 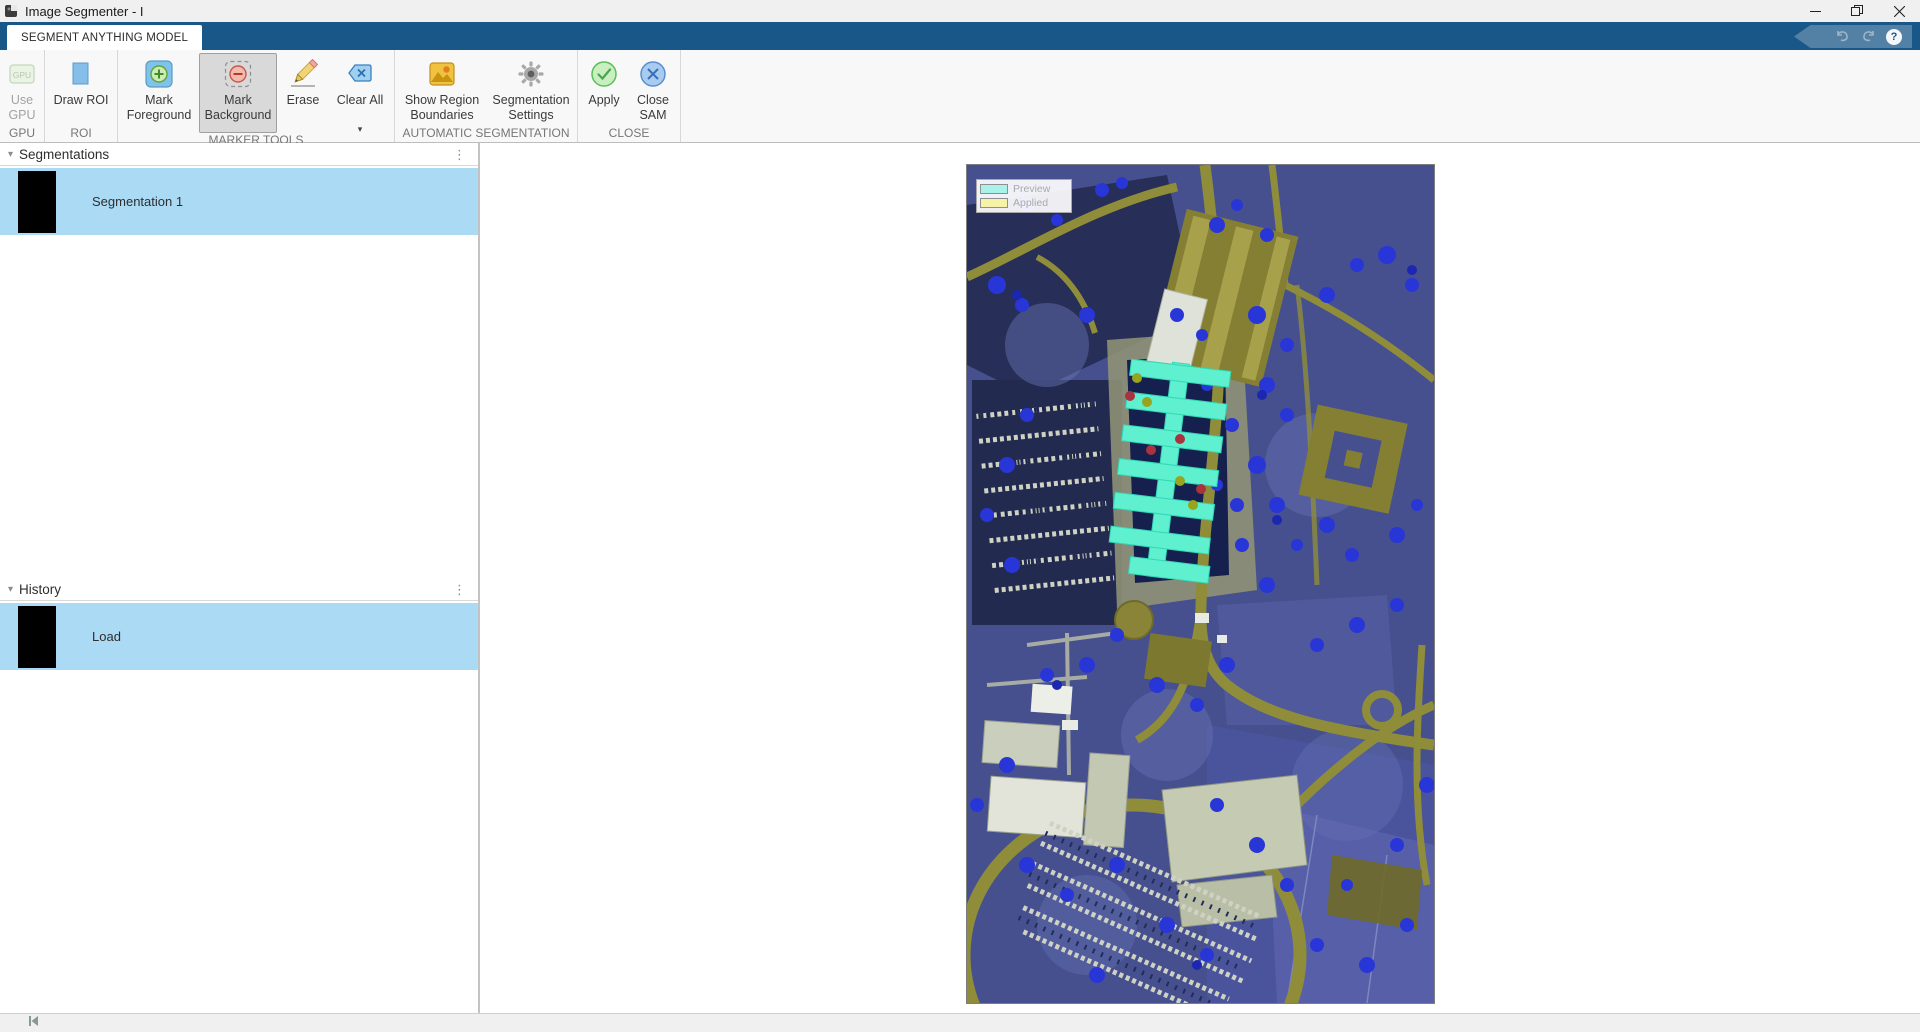 I want to click on clear-all-icon, so click(x=360, y=74).